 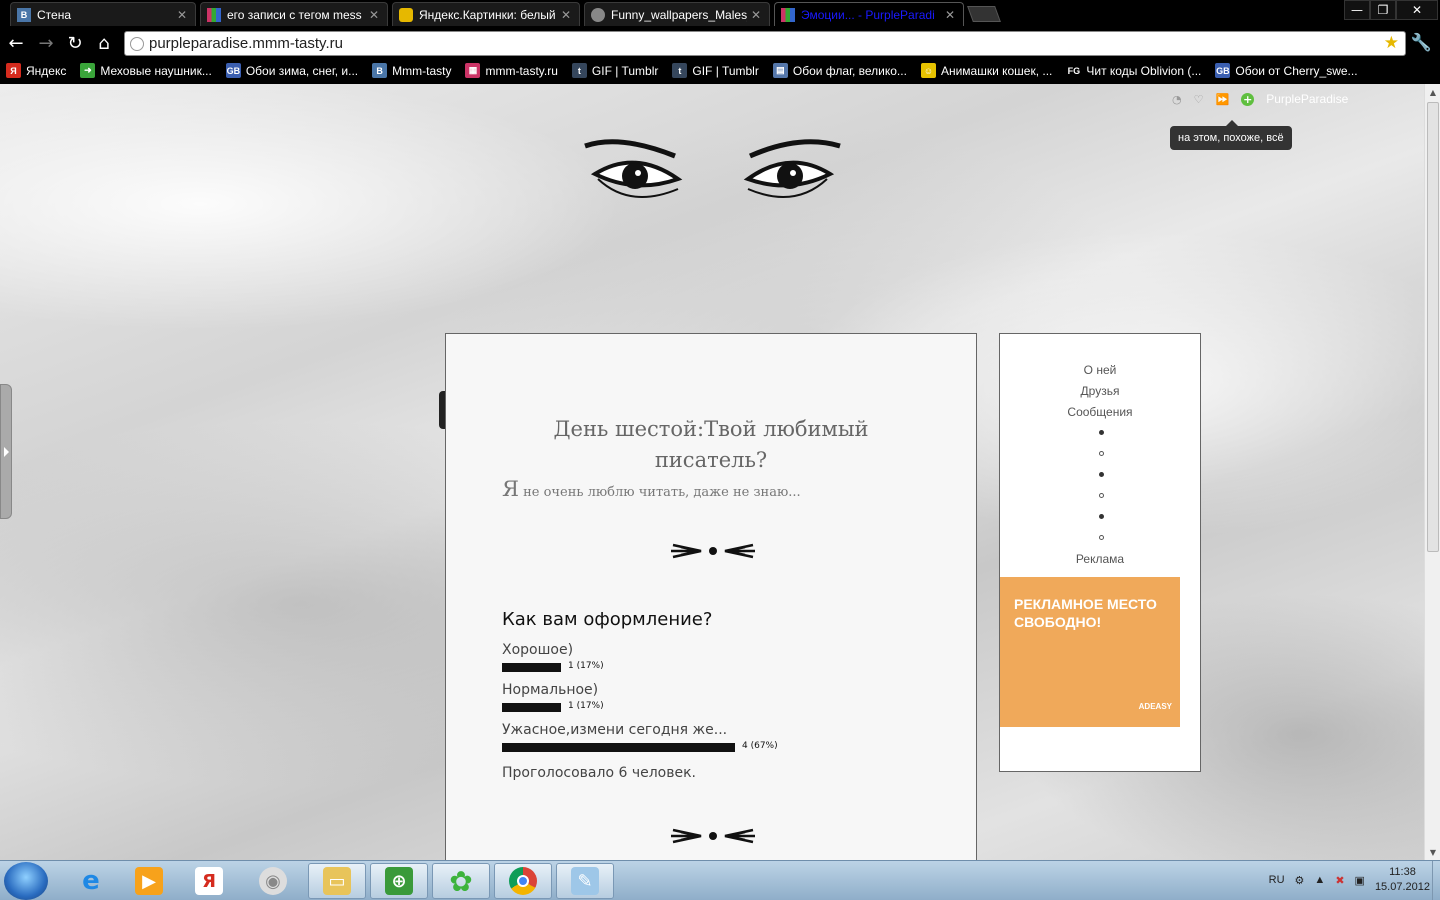 What do you see at coordinates (1357, 10) in the screenshot?
I see `minimize-button: —` at bounding box center [1357, 10].